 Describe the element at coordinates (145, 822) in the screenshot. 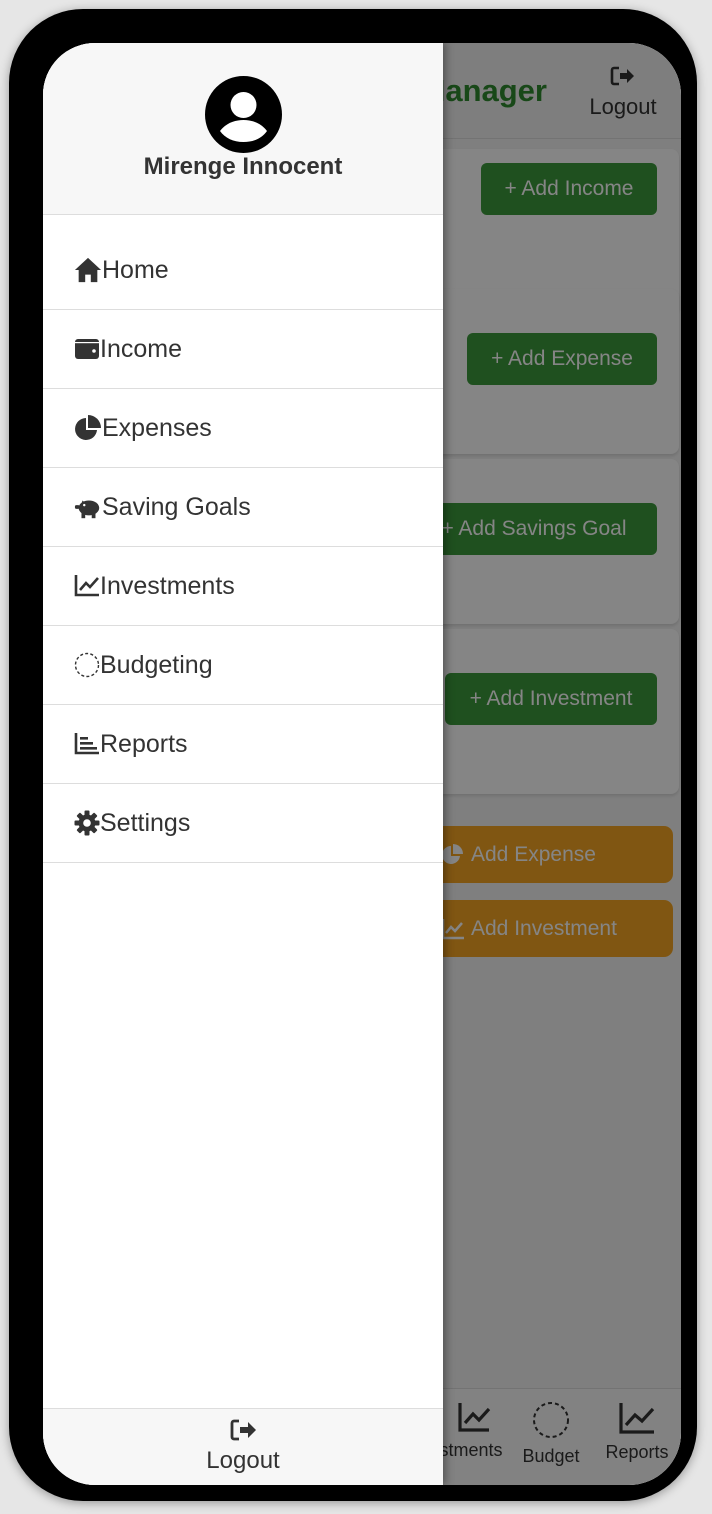

I see `drawer-item-label: Settings` at that location.